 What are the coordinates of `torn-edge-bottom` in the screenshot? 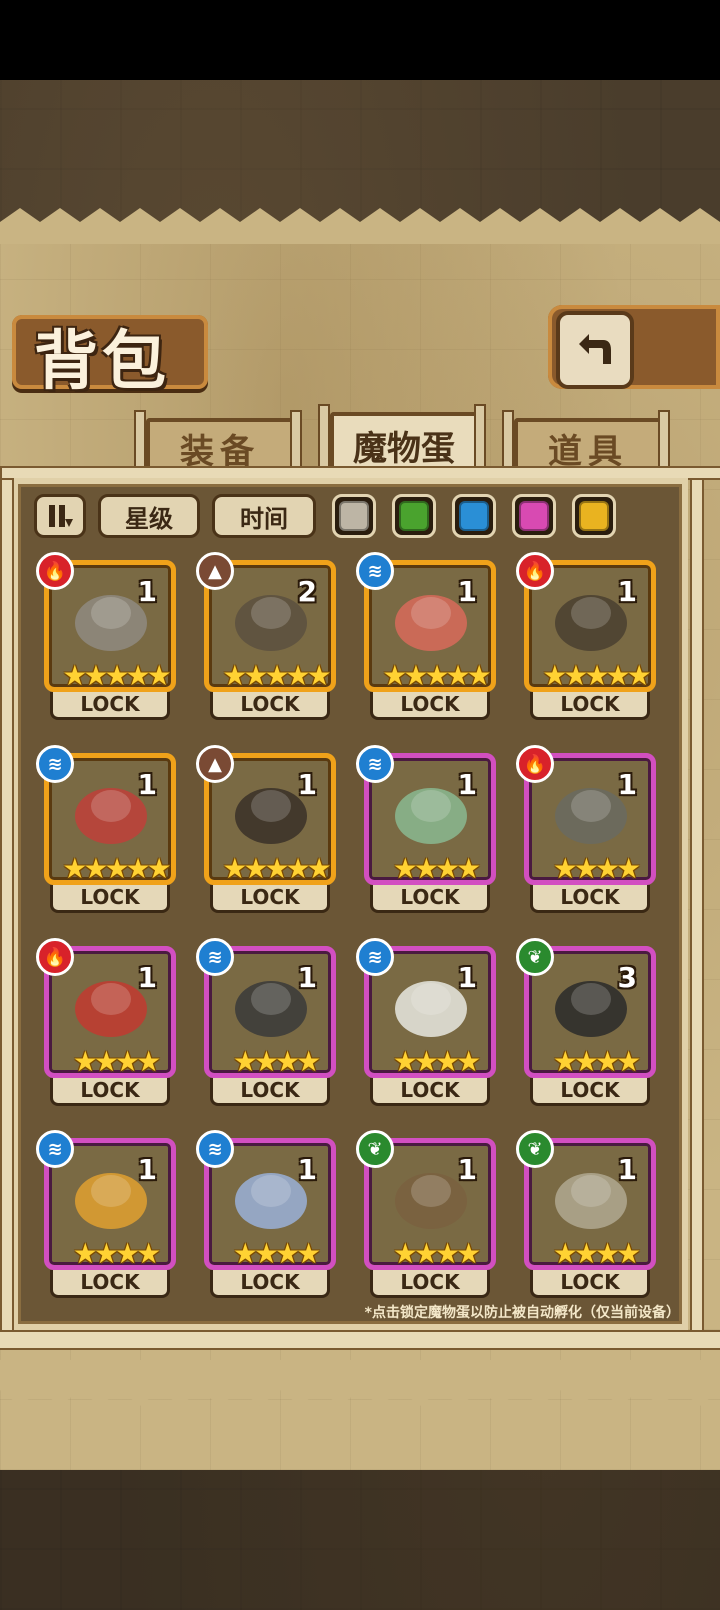 It's located at (360, 1383).